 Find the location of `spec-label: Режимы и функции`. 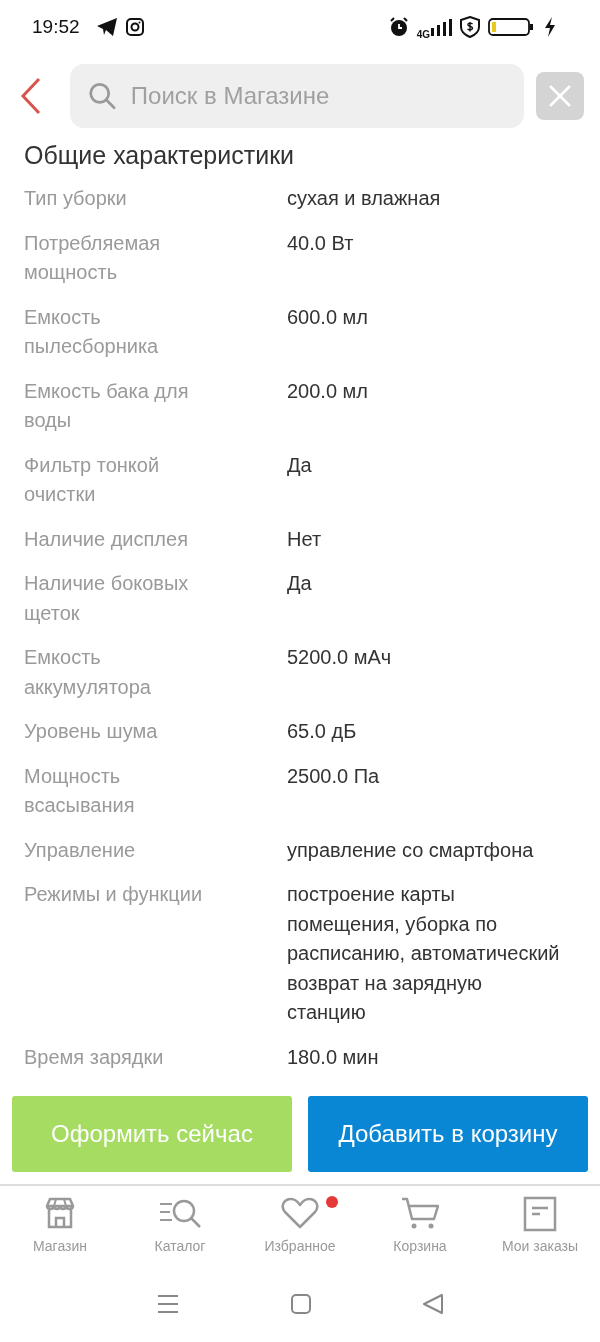

spec-label: Режимы и функции is located at coordinates (114, 894).